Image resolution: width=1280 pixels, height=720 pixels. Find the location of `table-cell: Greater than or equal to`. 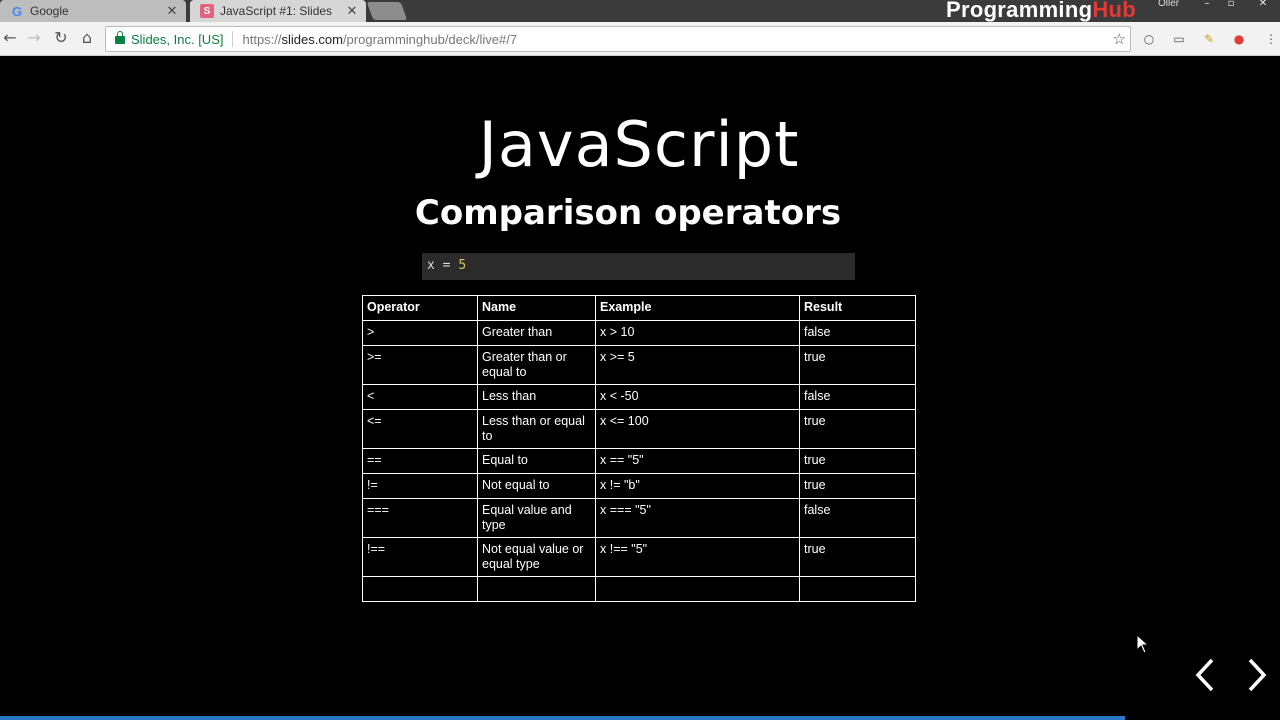

table-cell: Greater than or equal to is located at coordinates (536, 365).